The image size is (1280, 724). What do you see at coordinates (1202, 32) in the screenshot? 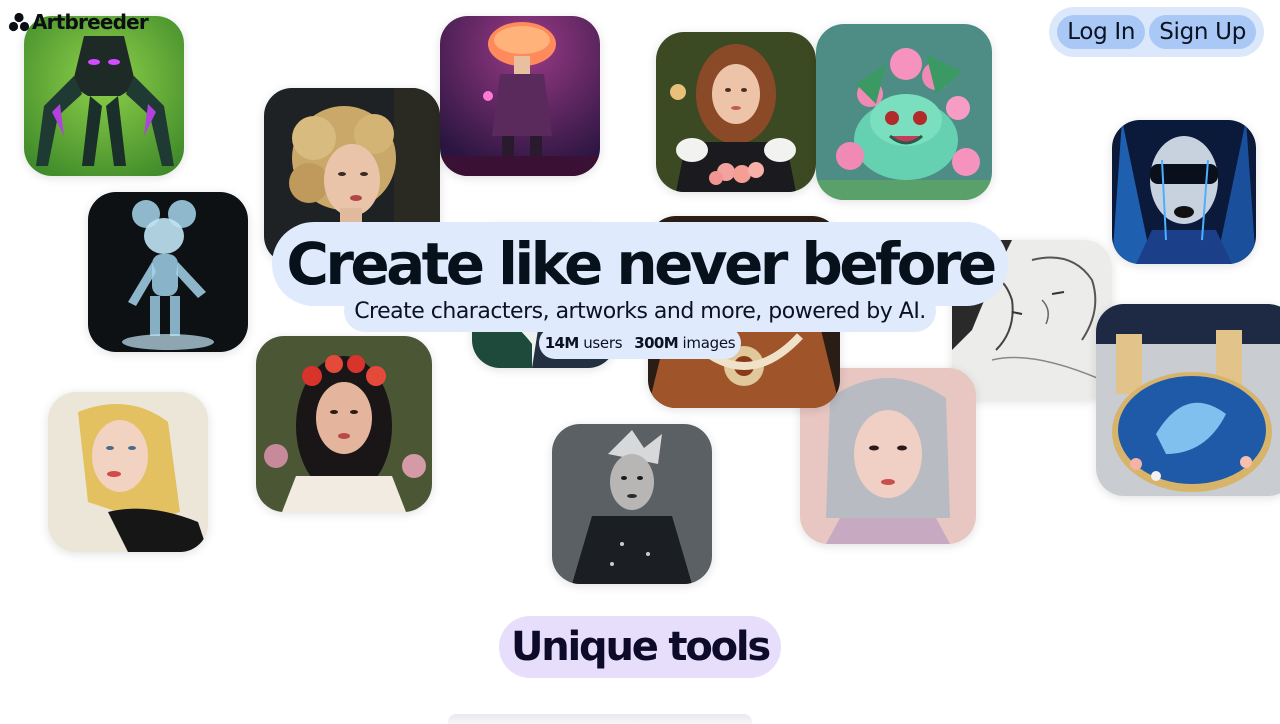
I see `signup-button: Sign Up` at bounding box center [1202, 32].